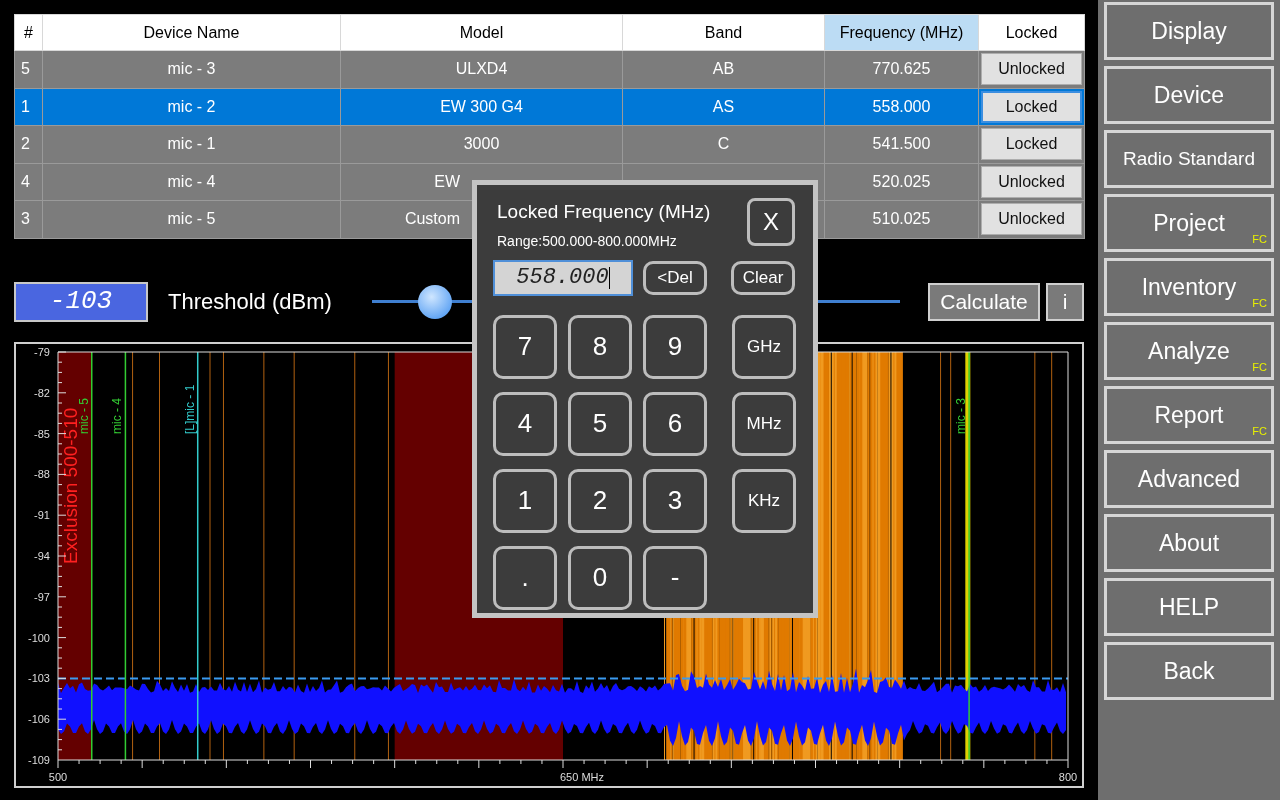 The height and width of the screenshot is (800, 1280). Describe the element at coordinates (901, 144) in the screenshot. I see `table-cell: 541.500` at that location.